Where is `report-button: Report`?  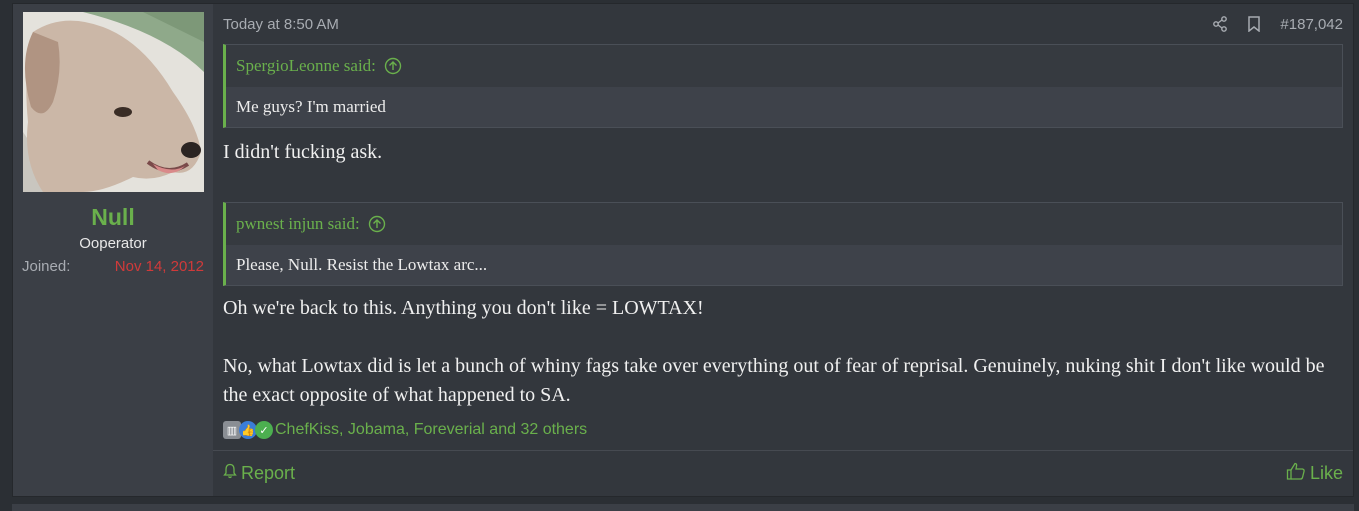
report-button: Report is located at coordinates (259, 473).